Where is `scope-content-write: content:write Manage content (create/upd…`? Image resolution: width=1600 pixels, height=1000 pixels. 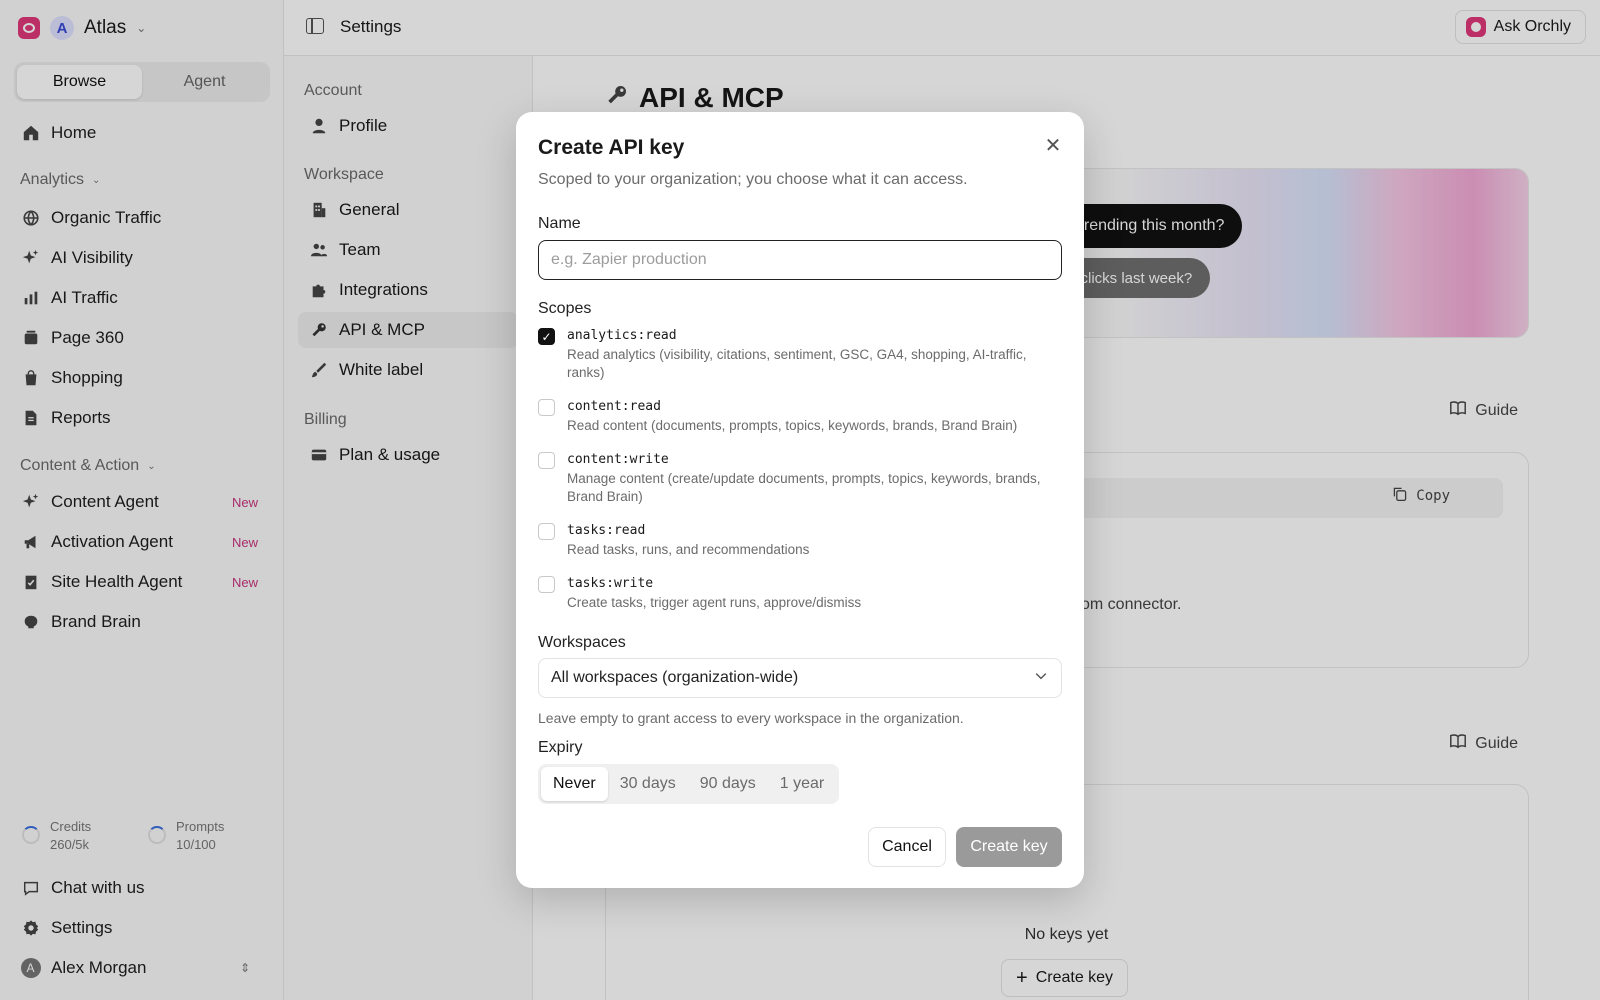
scope-content-write: content:write Manage content (create/upd… is located at coordinates (800, 478).